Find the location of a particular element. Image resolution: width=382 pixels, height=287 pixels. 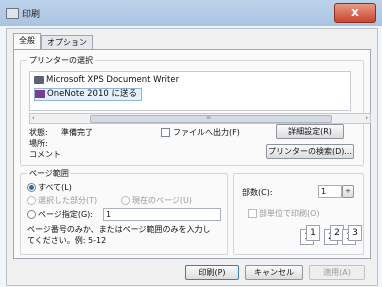

printer-select-label: プリンターの選択 is located at coordinates (61, 60).